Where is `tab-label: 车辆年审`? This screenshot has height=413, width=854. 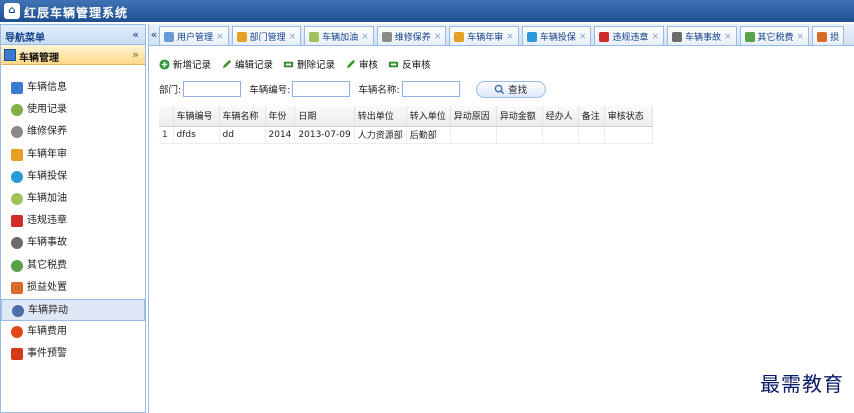 tab-label: 车辆年审 is located at coordinates (485, 38).